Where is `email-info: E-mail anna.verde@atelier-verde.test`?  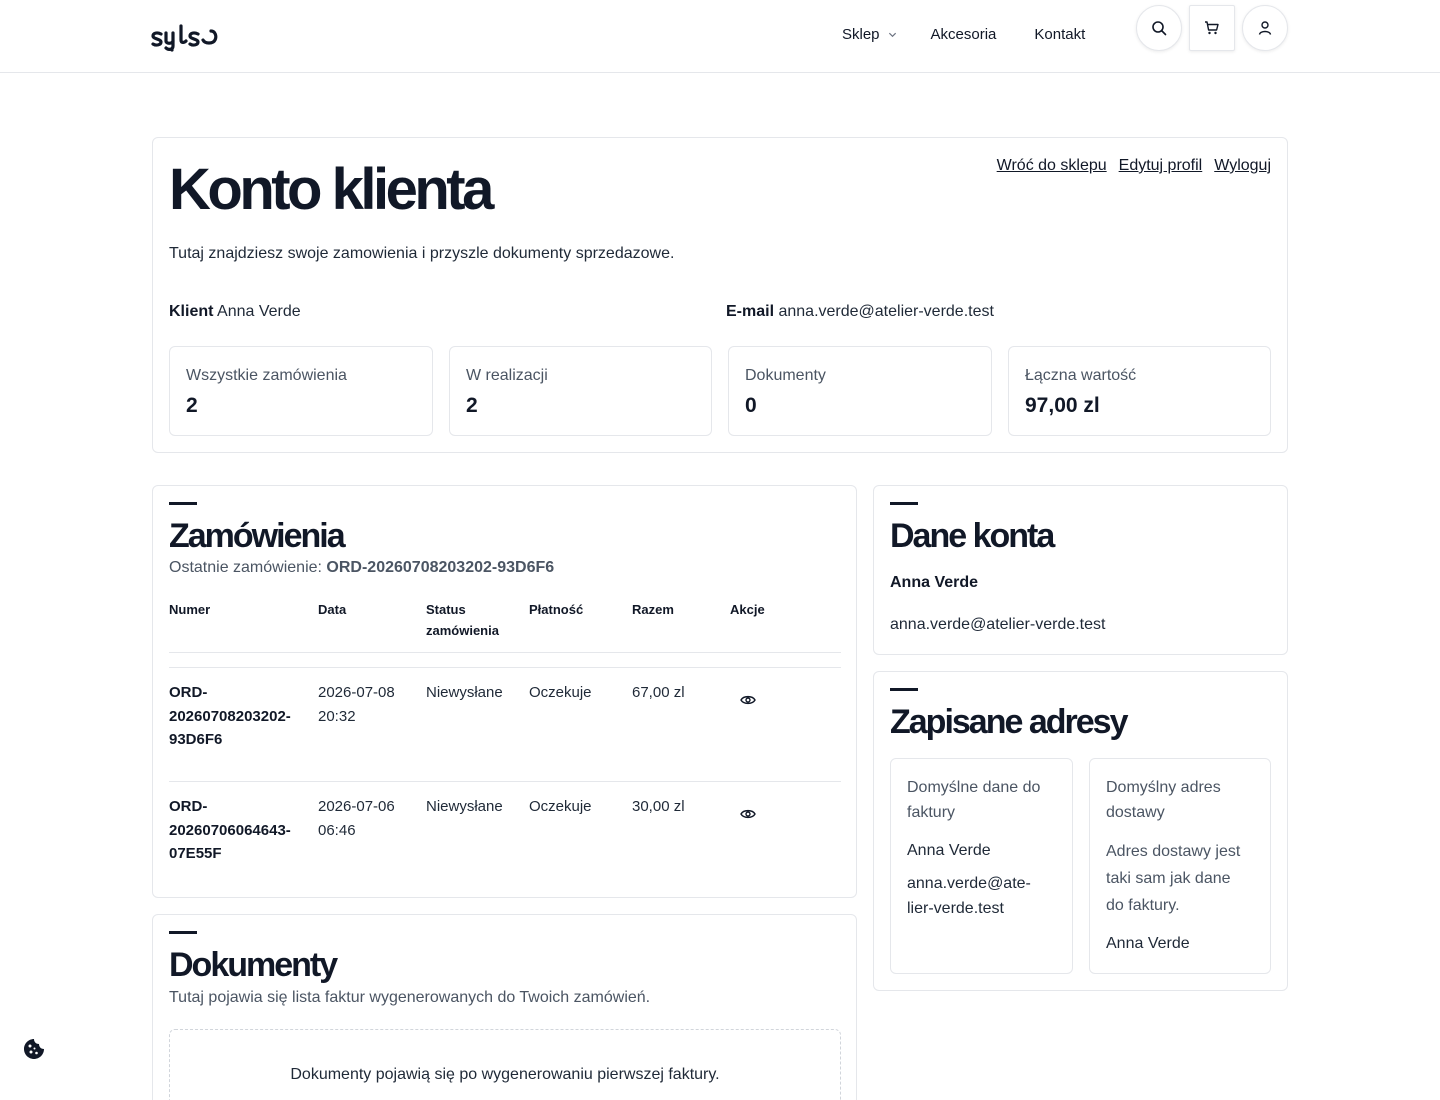
email-info: E-mail anna.verde@atelier-verde.test is located at coordinates (860, 312).